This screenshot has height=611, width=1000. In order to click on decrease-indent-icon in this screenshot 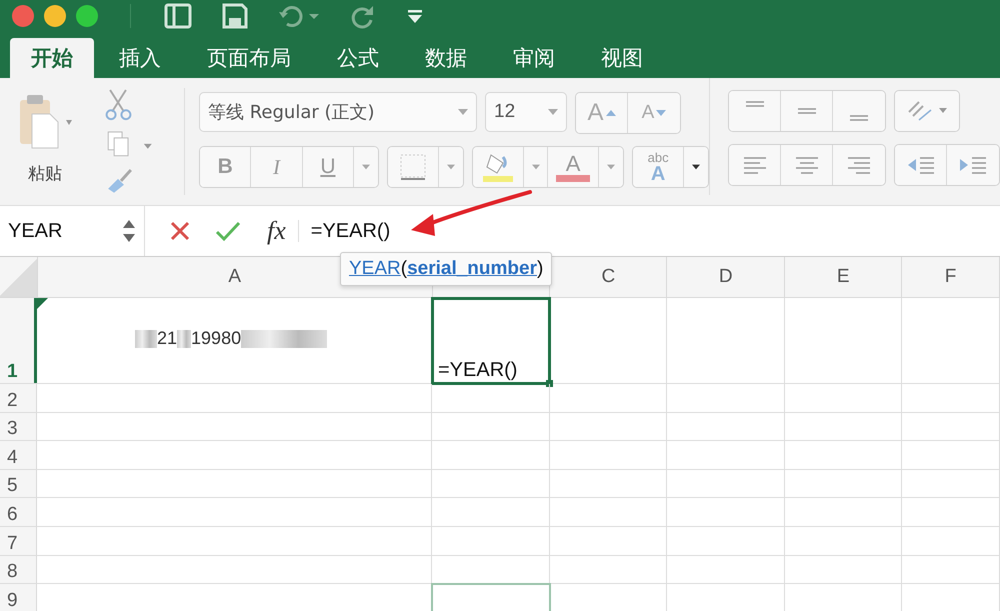, I will do `click(921, 165)`.